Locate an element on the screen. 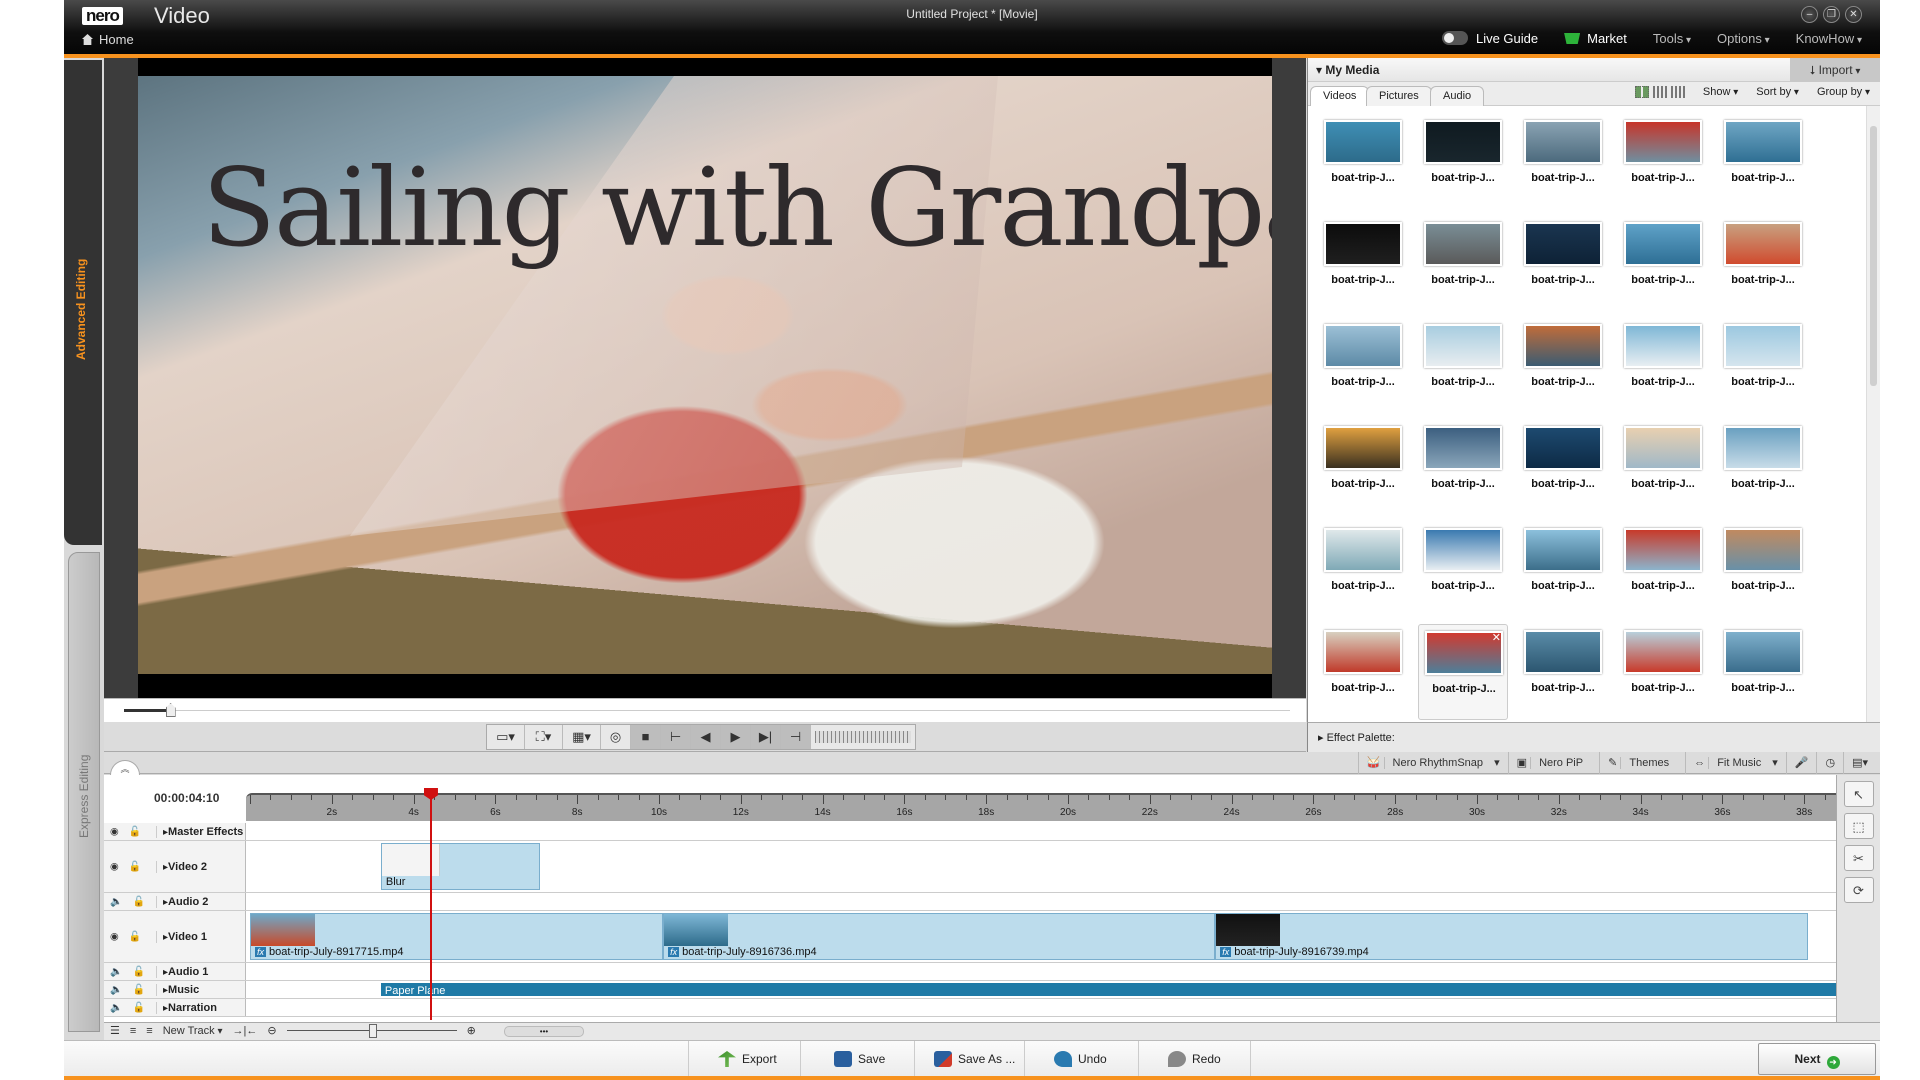 The height and width of the screenshot is (1080, 1920). play-button: ▶ is located at coordinates (736, 737).